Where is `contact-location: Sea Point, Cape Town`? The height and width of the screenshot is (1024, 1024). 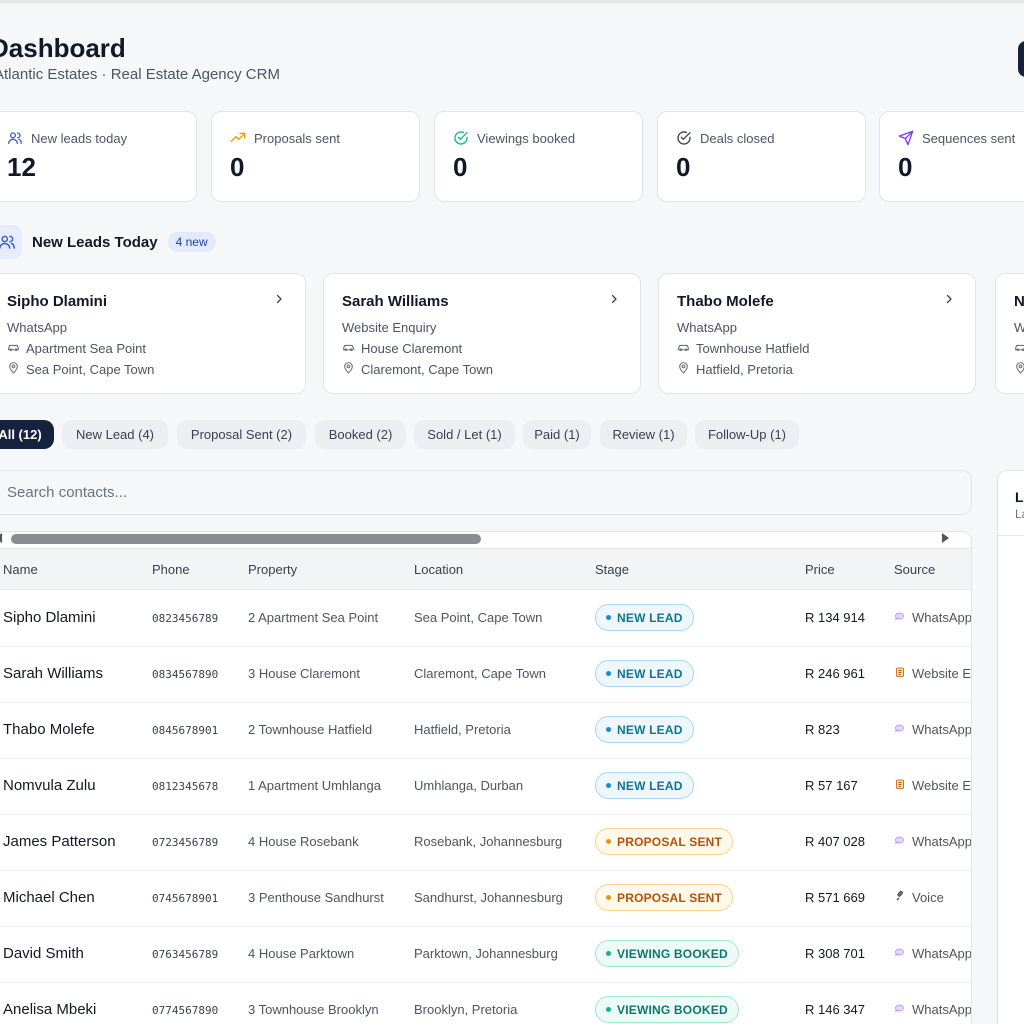
contact-location: Sea Point, Cape Town is located at coordinates (478, 617).